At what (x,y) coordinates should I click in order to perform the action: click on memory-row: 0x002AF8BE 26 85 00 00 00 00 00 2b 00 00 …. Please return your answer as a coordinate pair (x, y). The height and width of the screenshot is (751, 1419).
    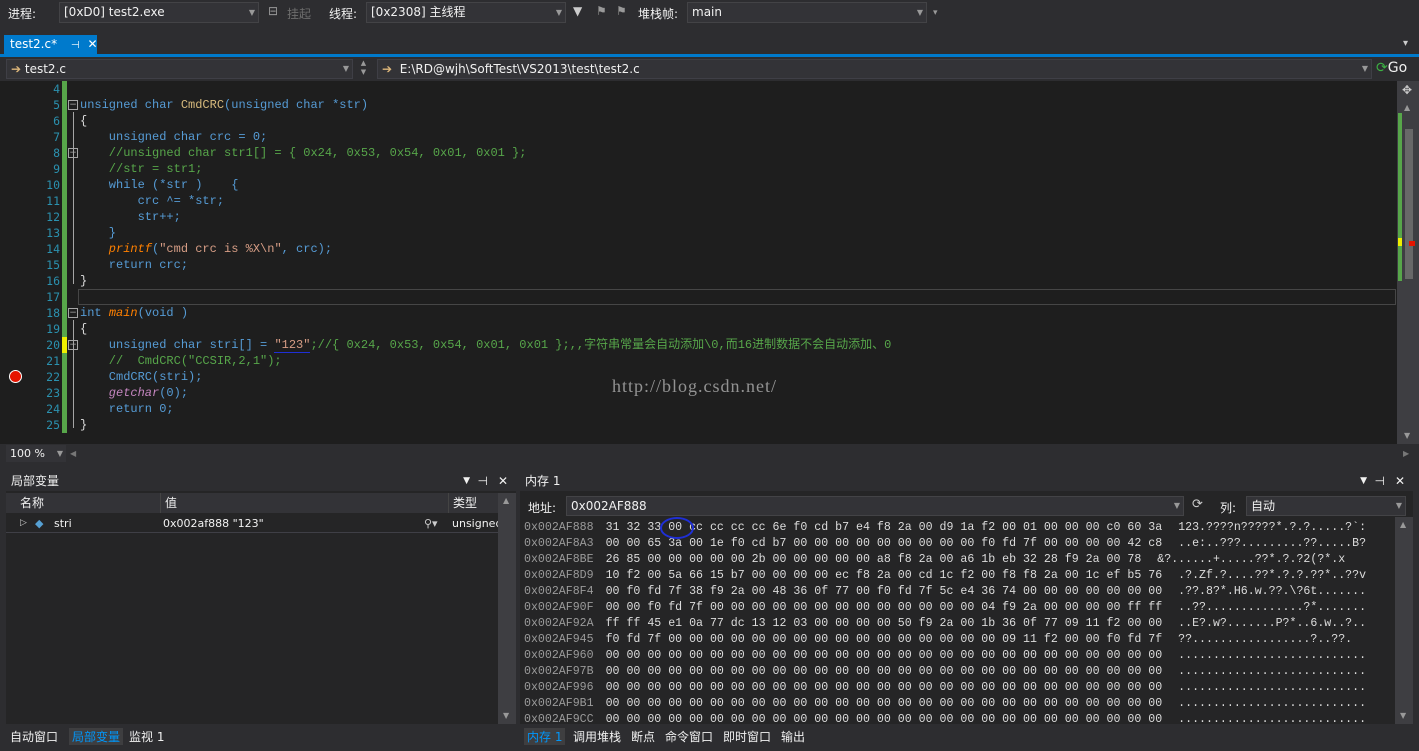
    Looking at the image, I should click on (959, 560).